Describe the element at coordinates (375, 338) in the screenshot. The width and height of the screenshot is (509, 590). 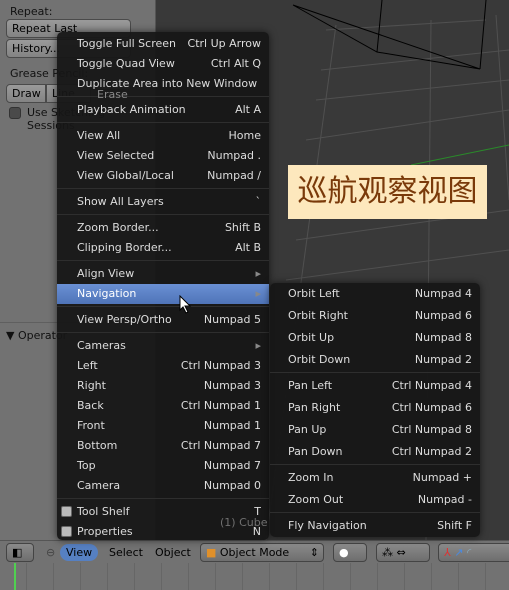
I see `menu-item-orbit-up: Orbit Up Numpad 8` at that location.